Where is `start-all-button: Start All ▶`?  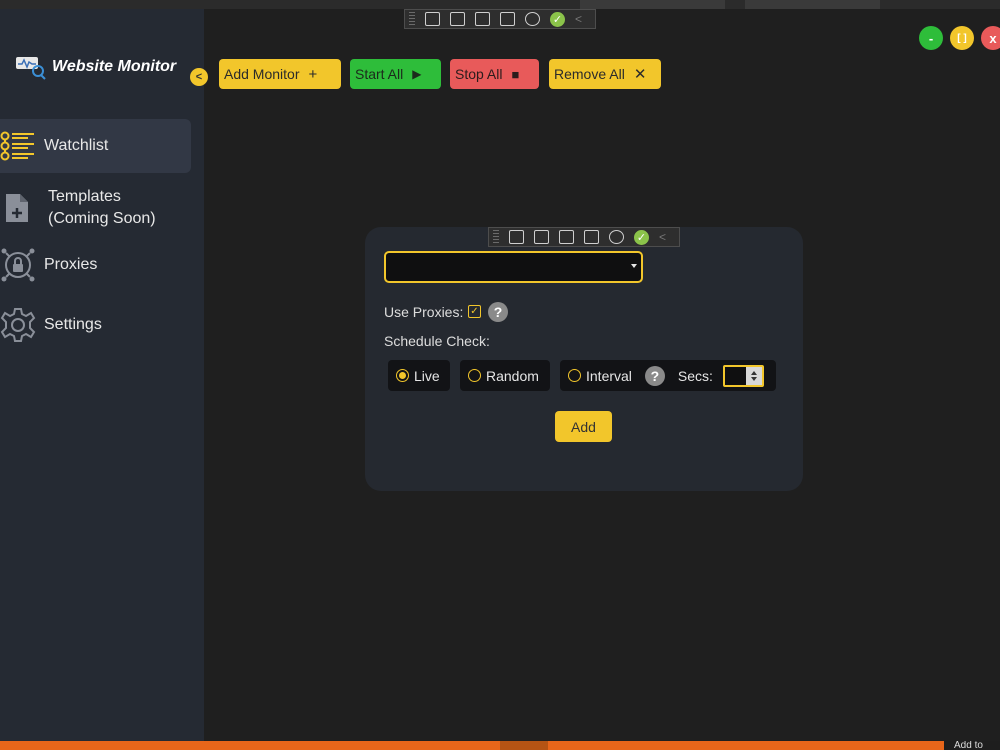
start-all-button: Start All ▶ is located at coordinates (395, 74).